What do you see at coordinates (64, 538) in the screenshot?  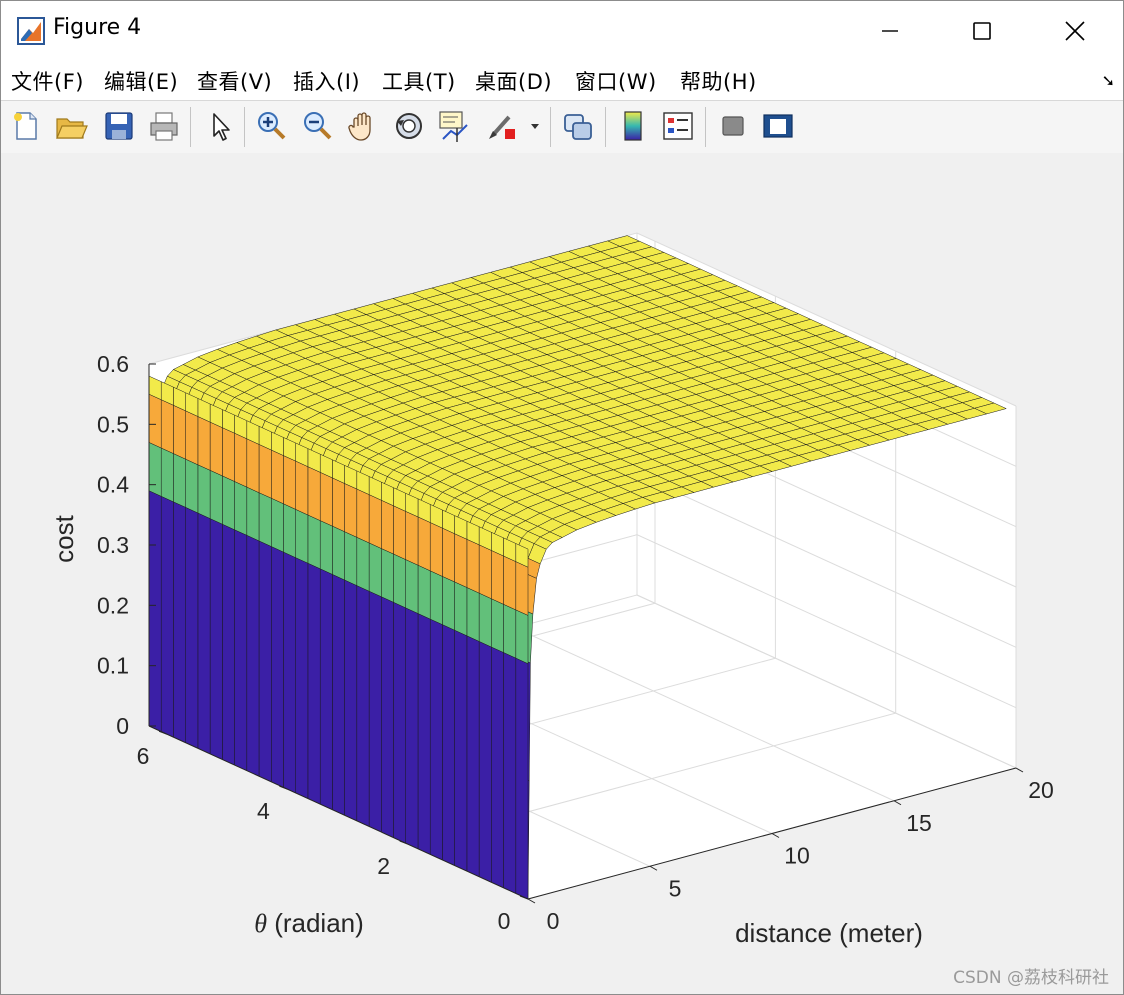 I see `z-axis-label: cost` at bounding box center [64, 538].